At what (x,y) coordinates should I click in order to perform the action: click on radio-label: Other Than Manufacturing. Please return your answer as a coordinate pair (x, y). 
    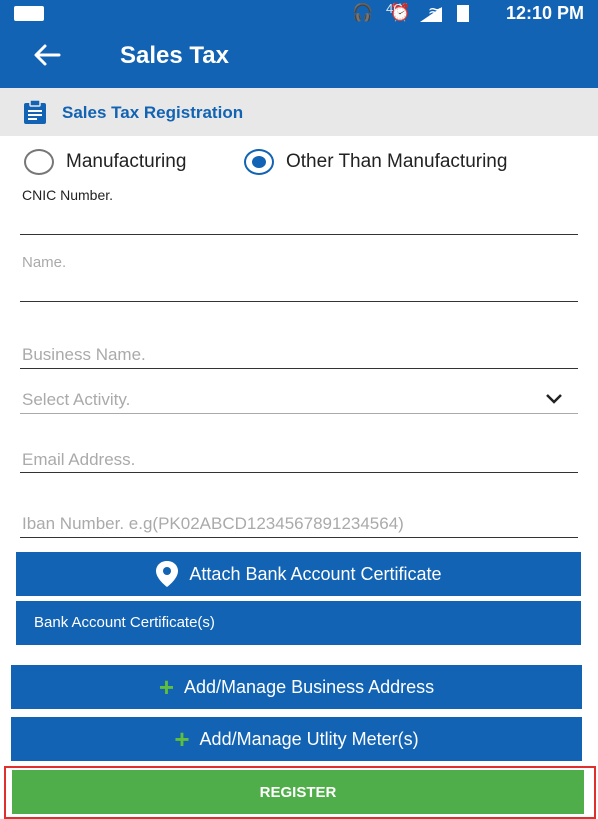
    Looking at the image, I should click on (397, 161).